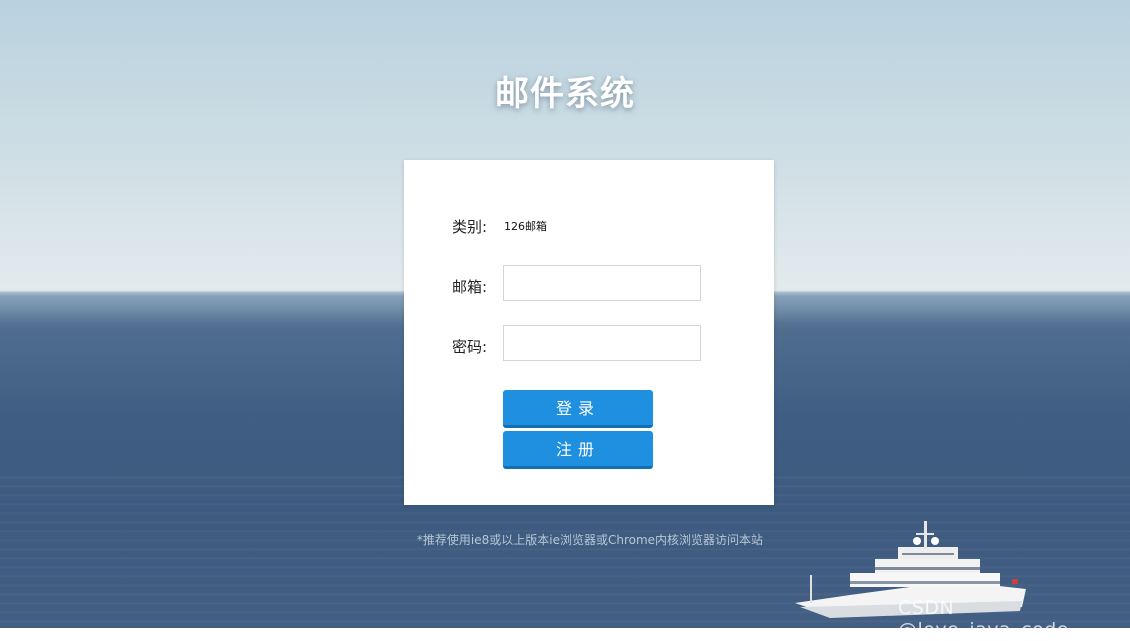 This screenshot has height=641, width=1130. Describe the element at coordinates (525, 226) in the screenshot. I see `category-value: 126邮箱` at that location.